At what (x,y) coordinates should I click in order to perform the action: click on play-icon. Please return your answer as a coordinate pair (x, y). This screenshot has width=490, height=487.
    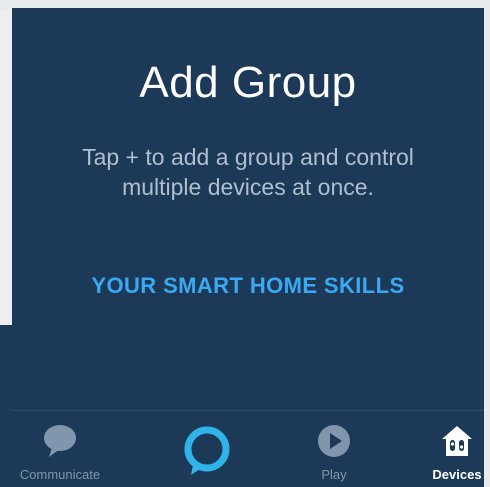
    Looking at the image, I should click on (334, 443).